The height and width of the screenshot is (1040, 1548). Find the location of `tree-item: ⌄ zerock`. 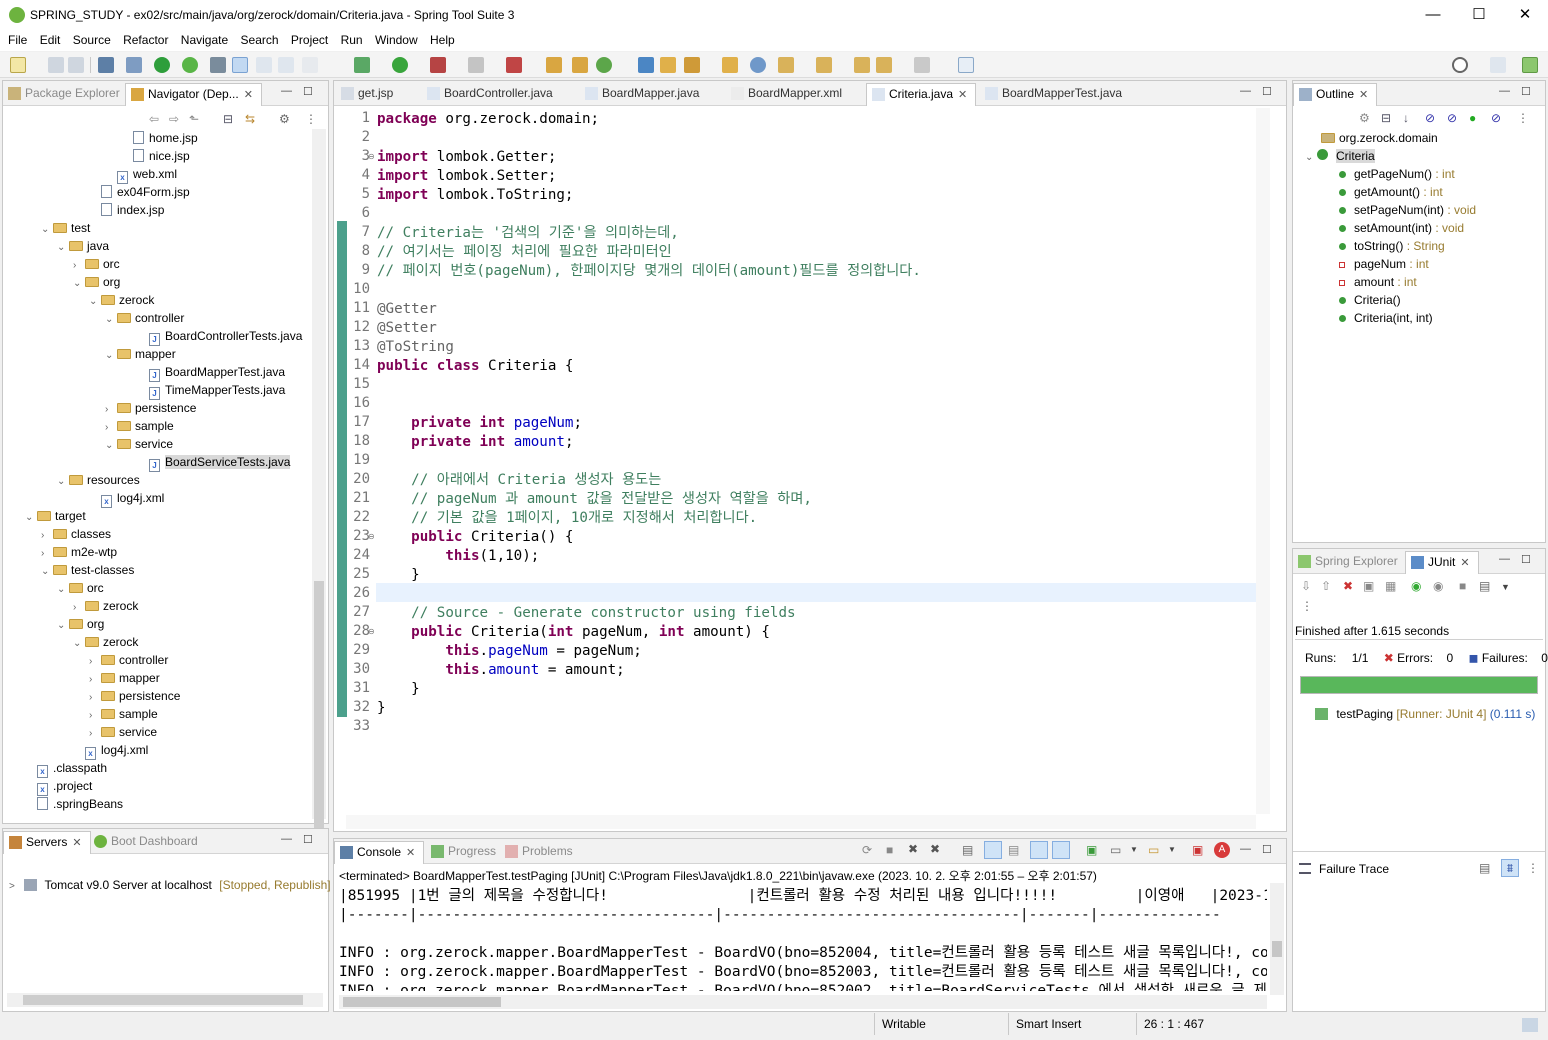

tree-item: ⌄ zerock is located at coordinates (105, 642).